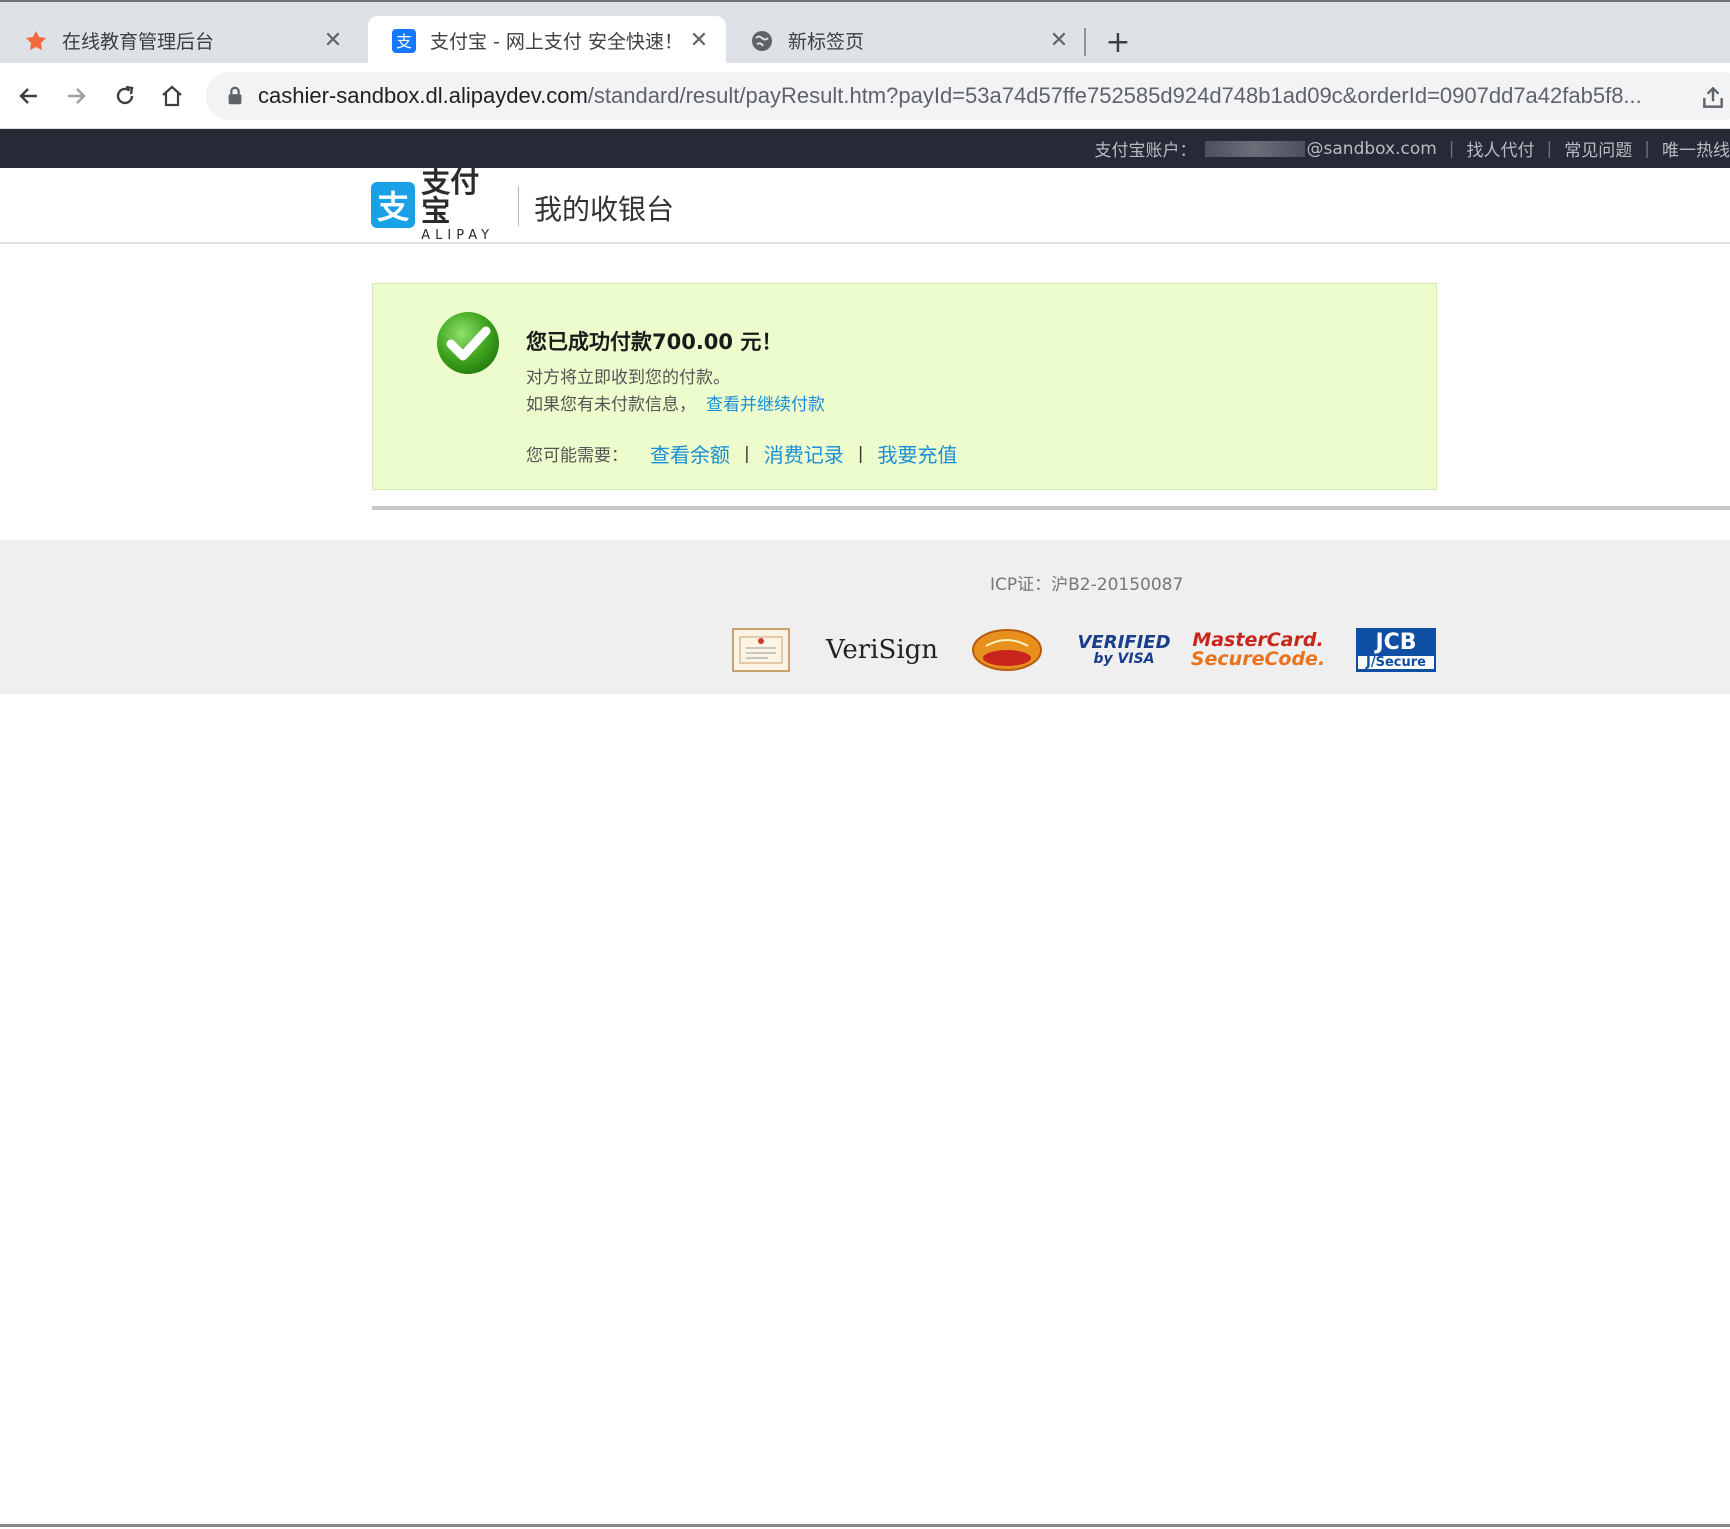 The height and width of the screenshot is (1529, 1730). What do you see at coordinates (1085, 42) in the screenshot?
I see `tab-separator` at bounding box center [1085, 42].